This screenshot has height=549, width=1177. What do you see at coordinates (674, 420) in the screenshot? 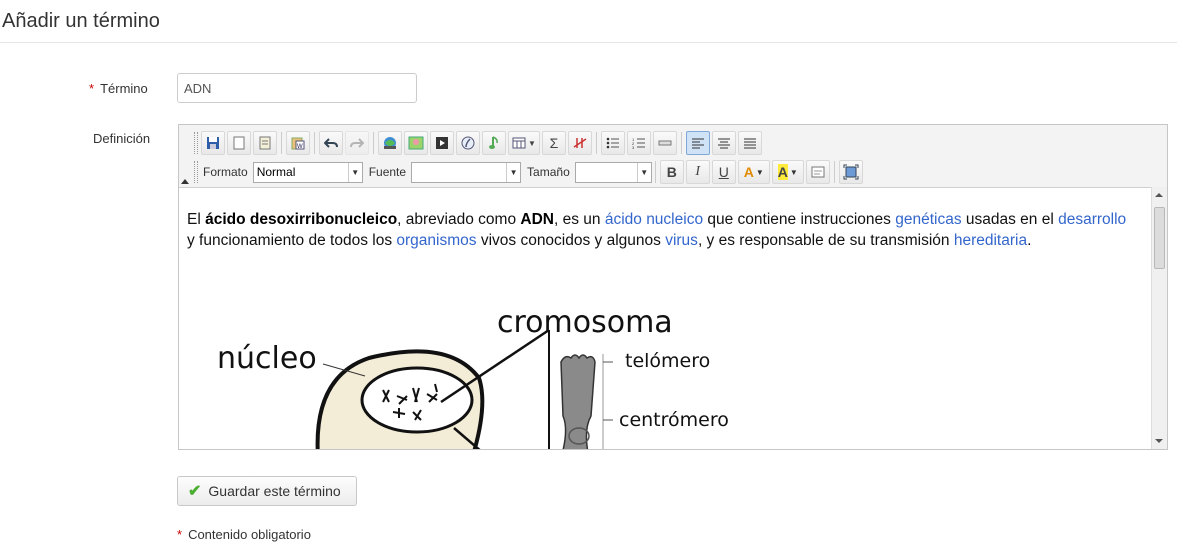
I see `centromere-label: centrómero` at bounding box center [674, 420].